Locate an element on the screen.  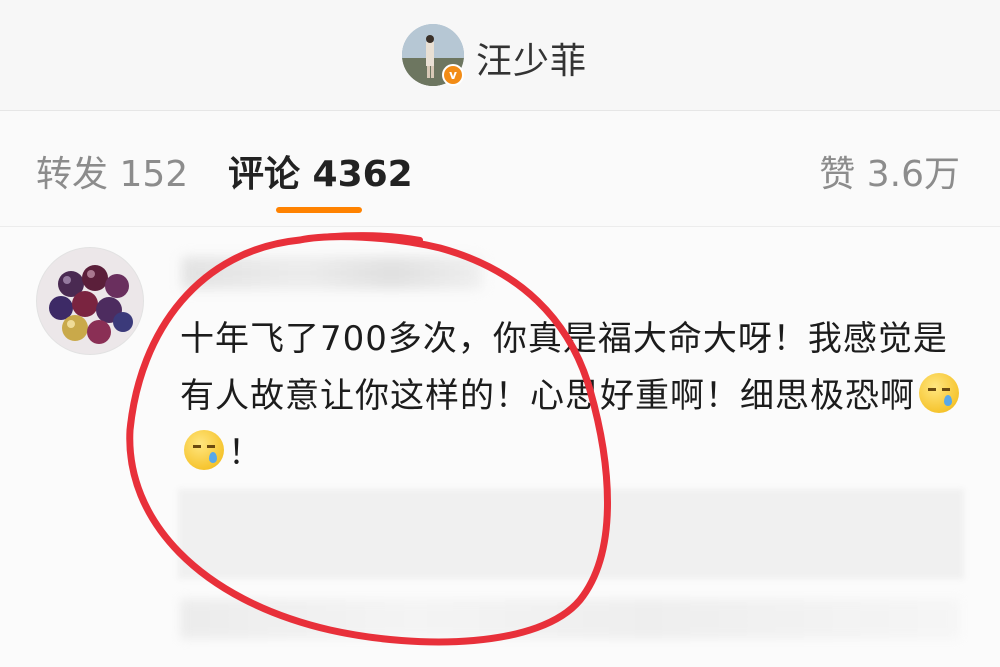
commenter-avatar is located at coordinates (90, 301).